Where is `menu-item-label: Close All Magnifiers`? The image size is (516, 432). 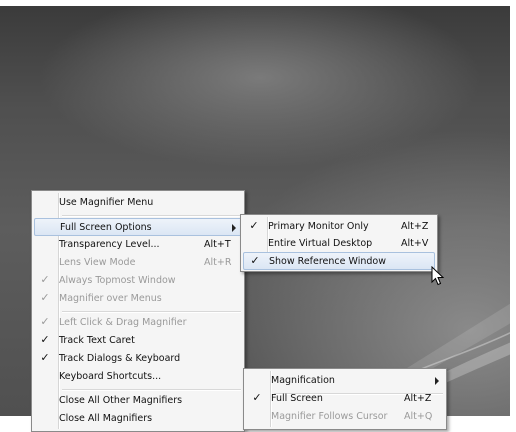
menu-item-label: Close All Magnifiers is located at coordinates (106, 418).